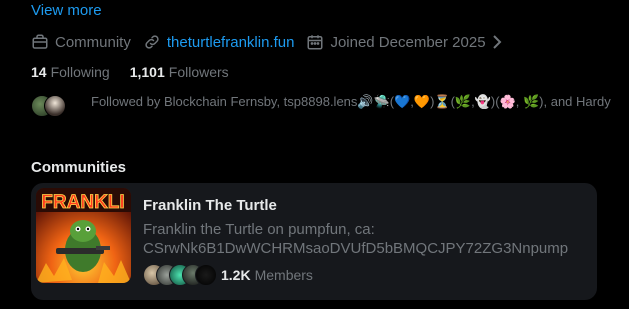 The width and height of the screenshot is (629, 309). Describe the element at coordinates (236, 275) in the screenshot. I see `members-count: 1.2K` at that location.